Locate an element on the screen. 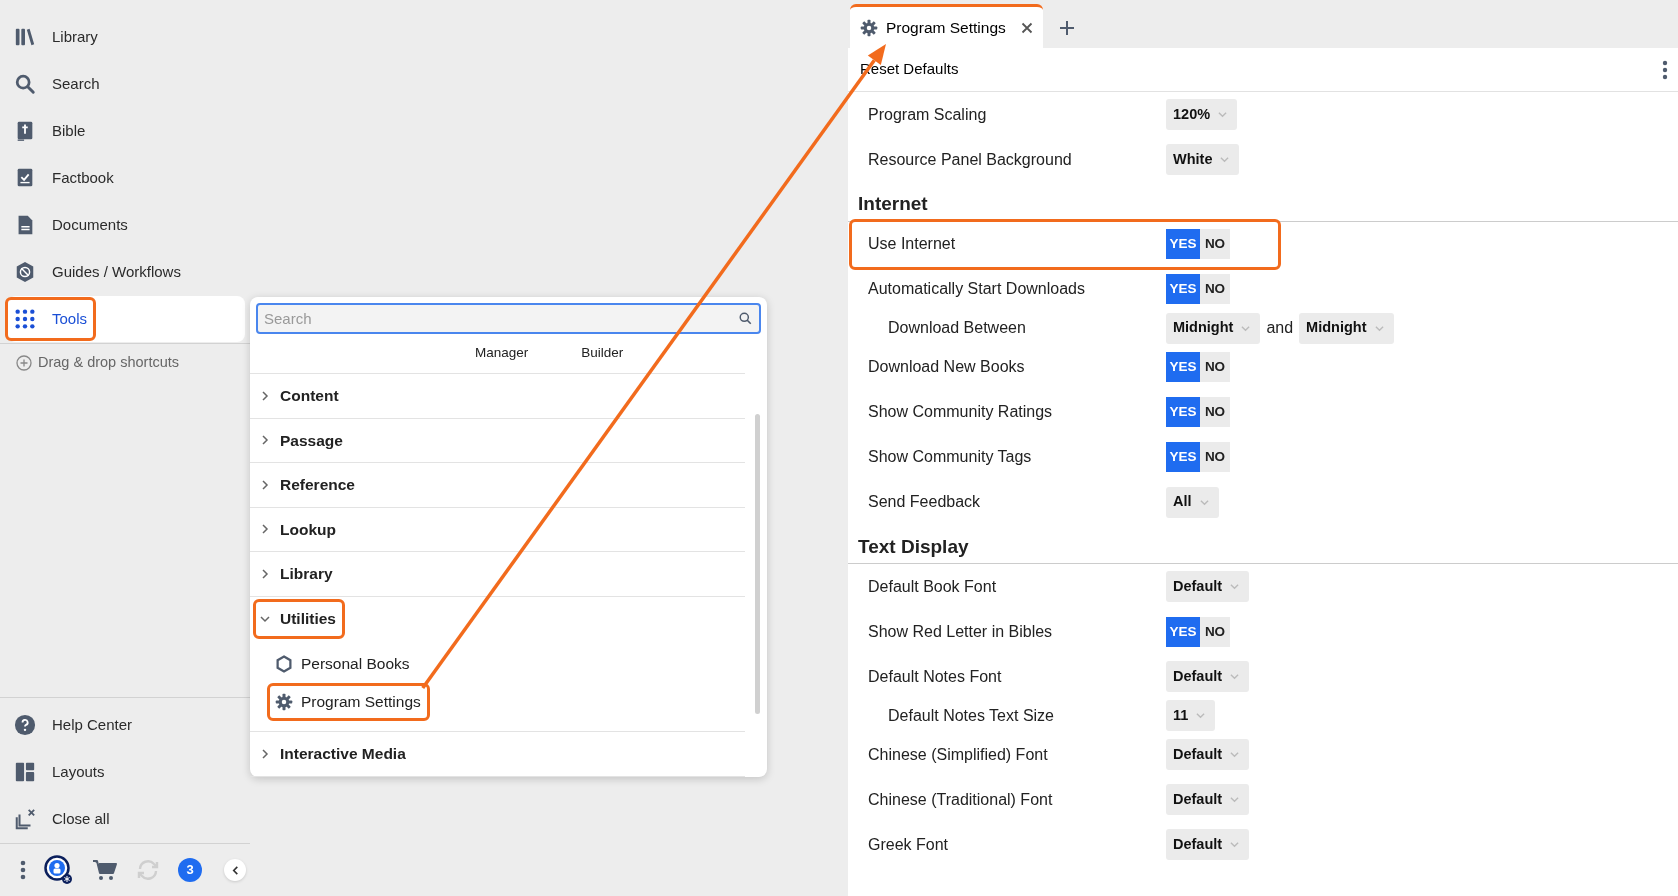 This screenshot has height=896, width=1678. sidebar-label: Help Center is located at coordinates (92, 724).